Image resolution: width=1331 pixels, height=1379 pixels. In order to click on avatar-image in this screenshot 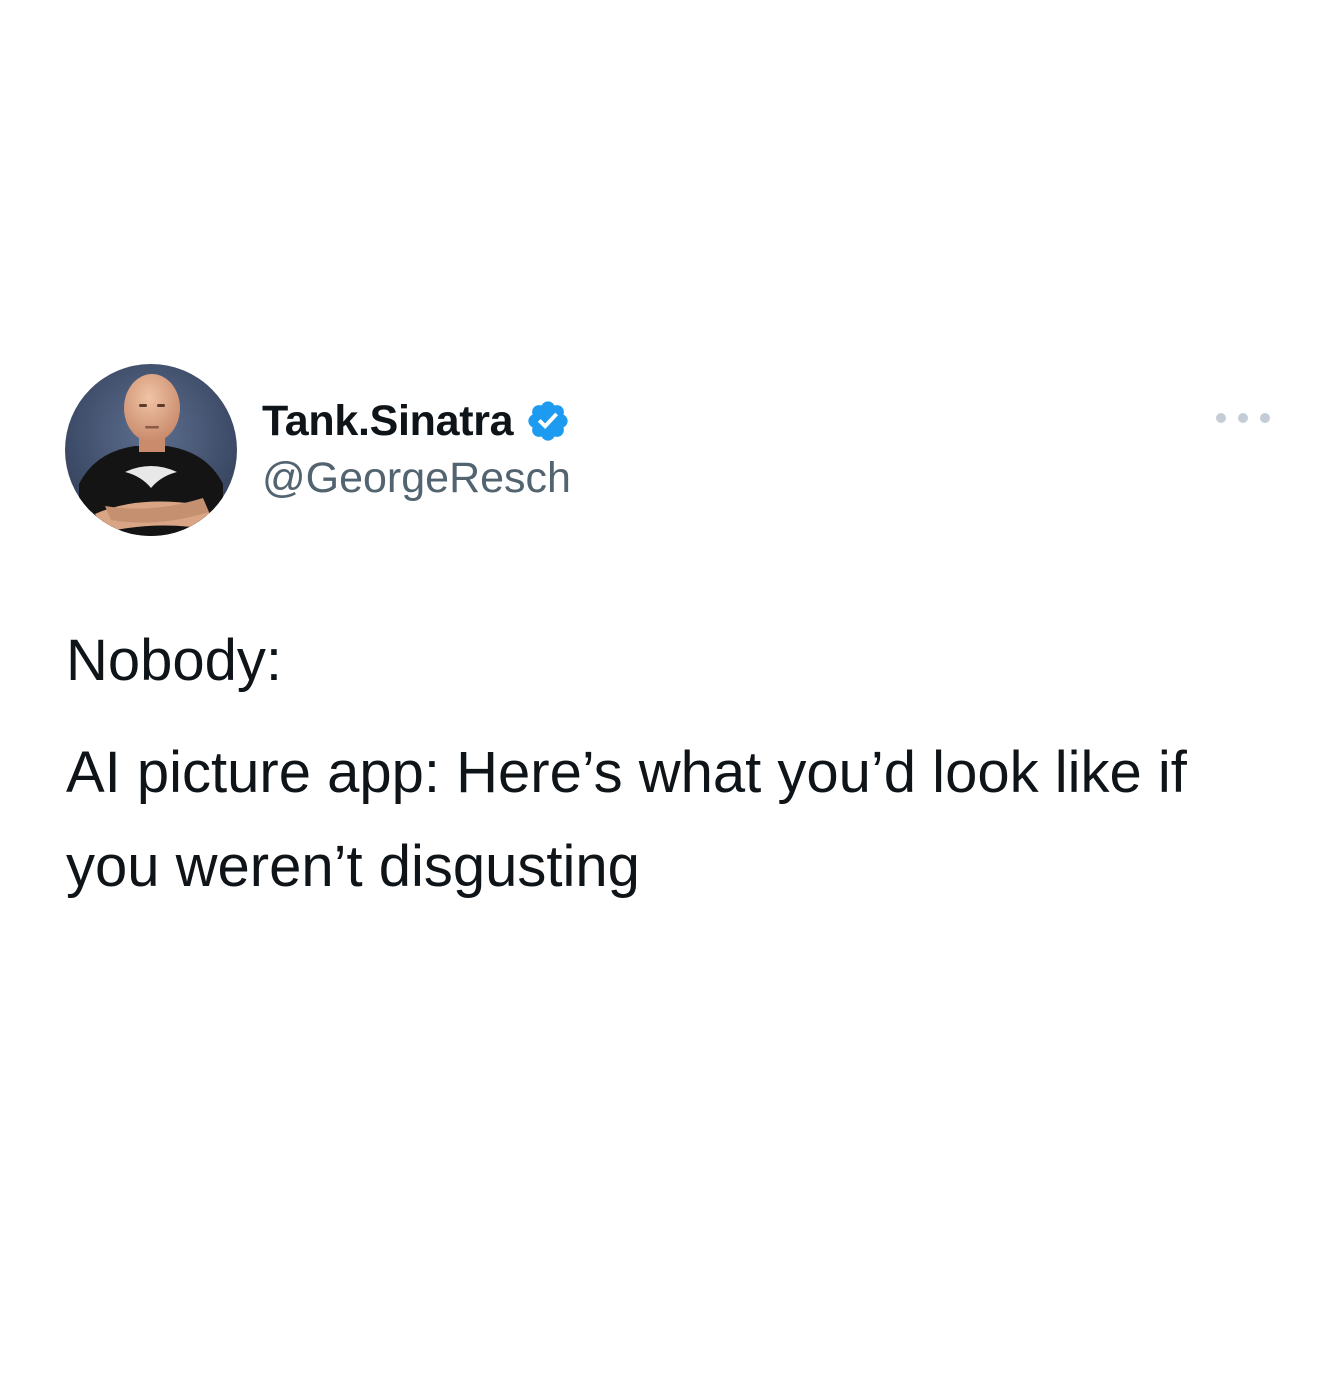, I will do `click(151, 450)`.